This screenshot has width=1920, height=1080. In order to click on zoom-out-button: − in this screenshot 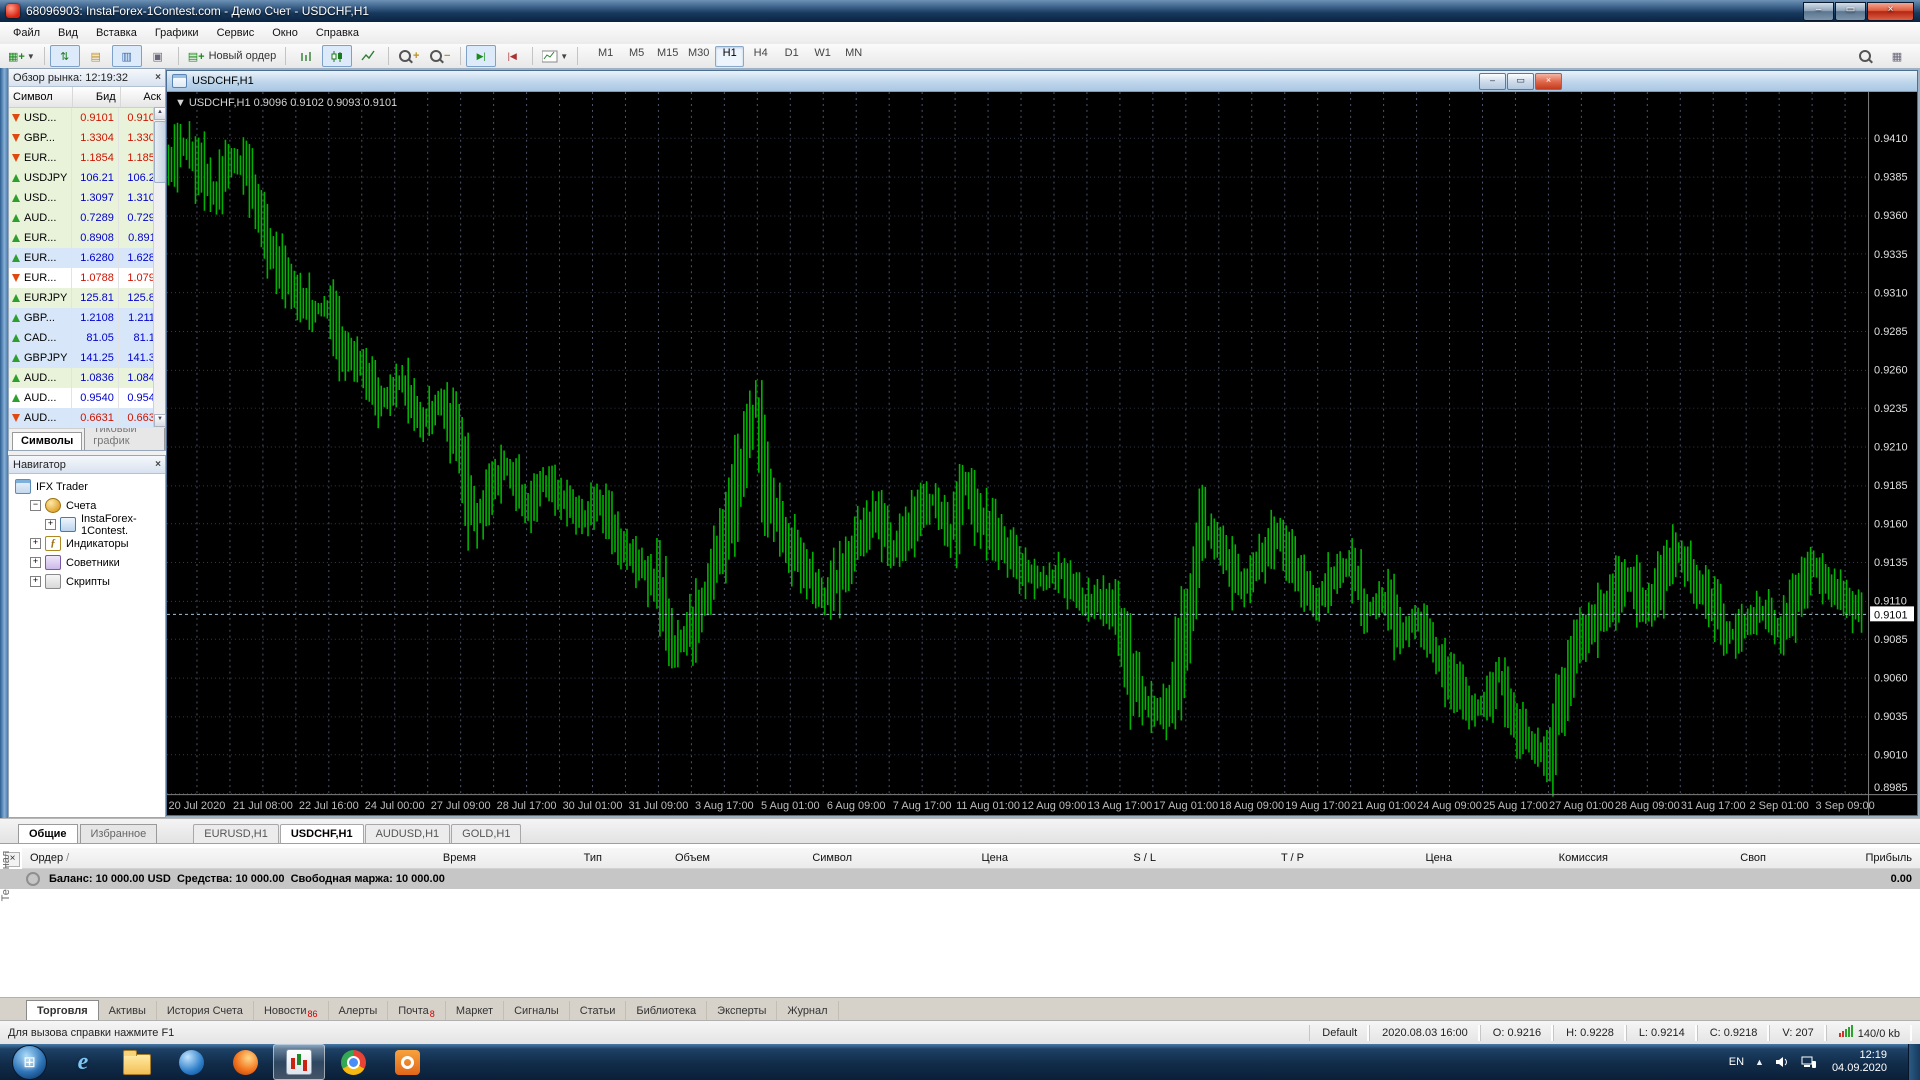, I will do `click(440, 56)`.